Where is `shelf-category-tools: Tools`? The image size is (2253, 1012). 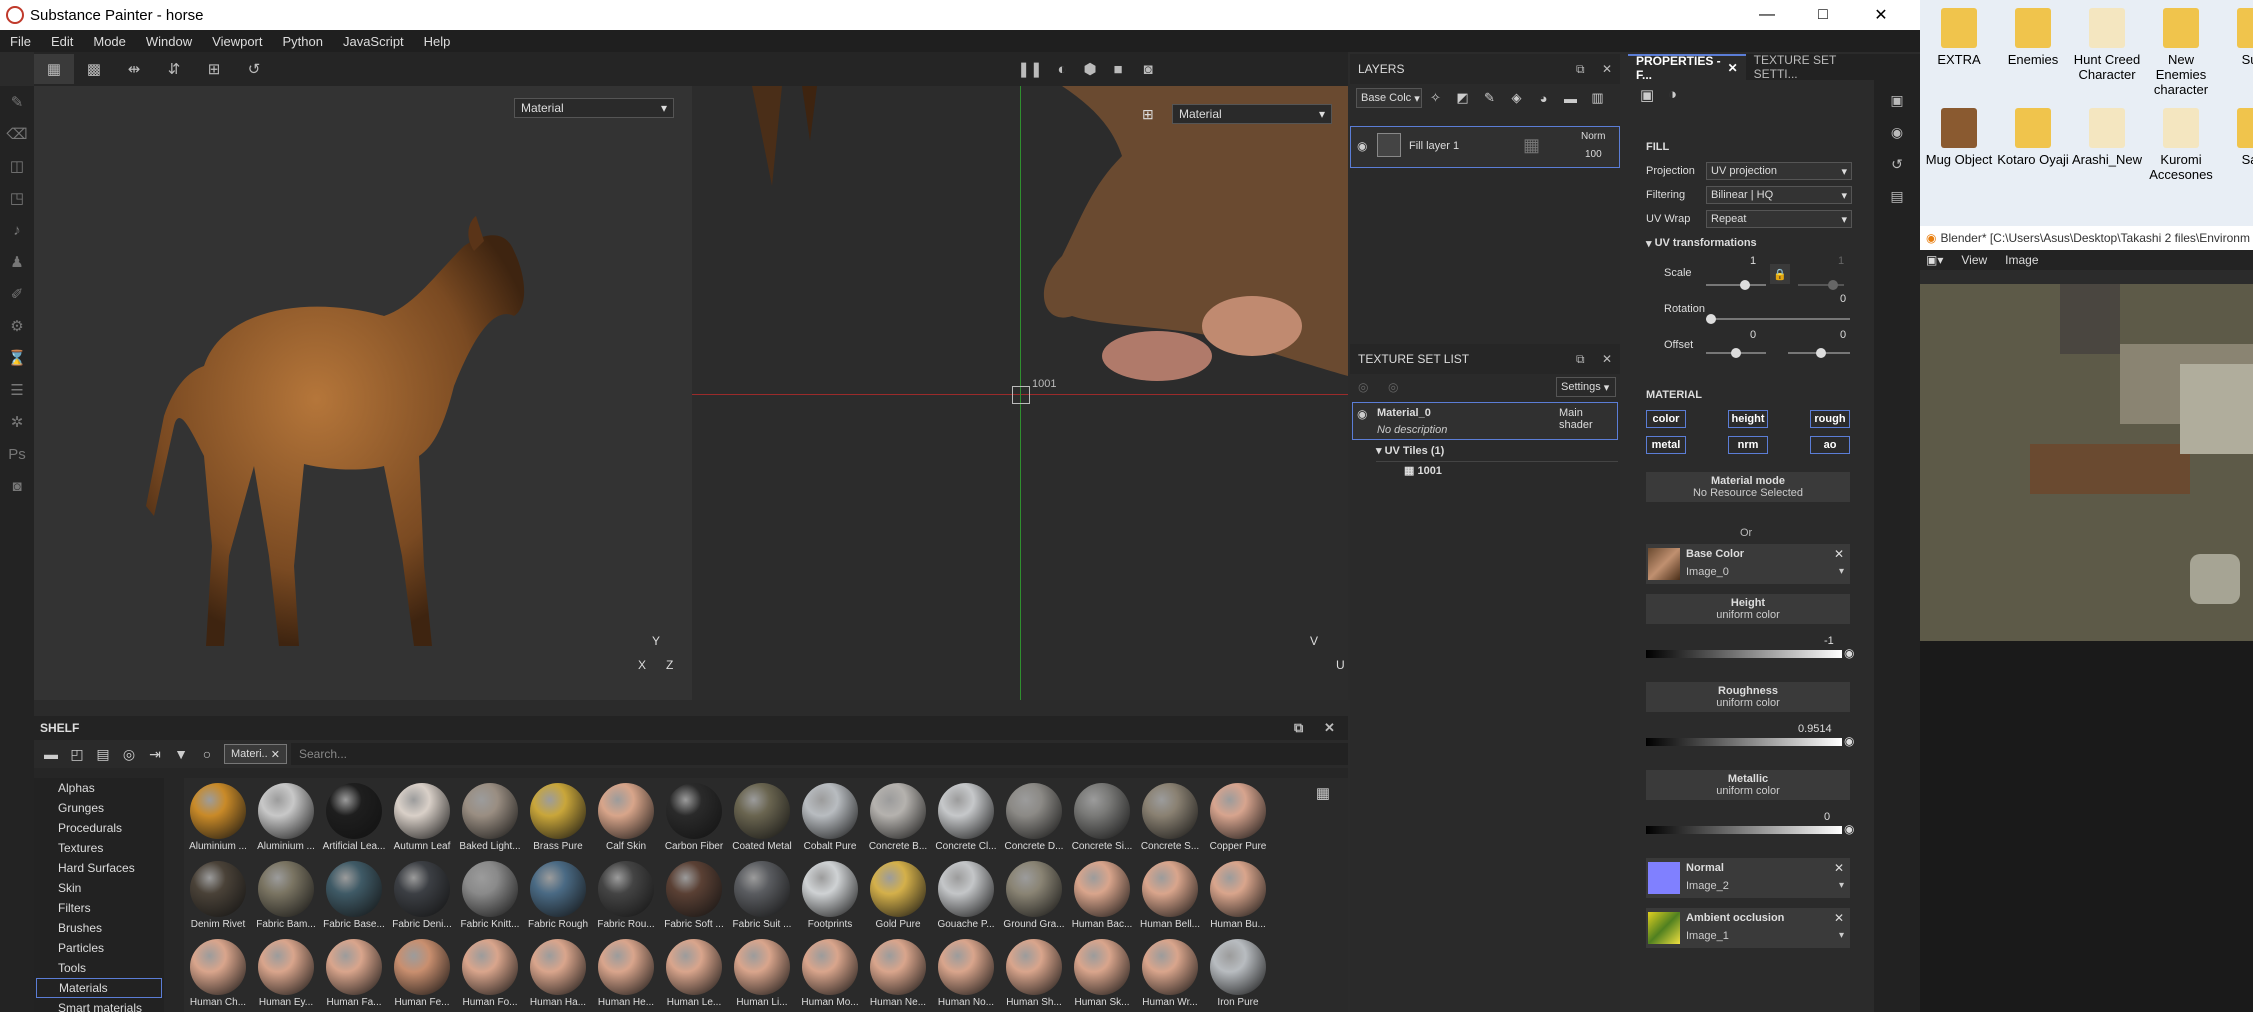
shelf-category-tools: Tools is located at coordinates (99, 968).